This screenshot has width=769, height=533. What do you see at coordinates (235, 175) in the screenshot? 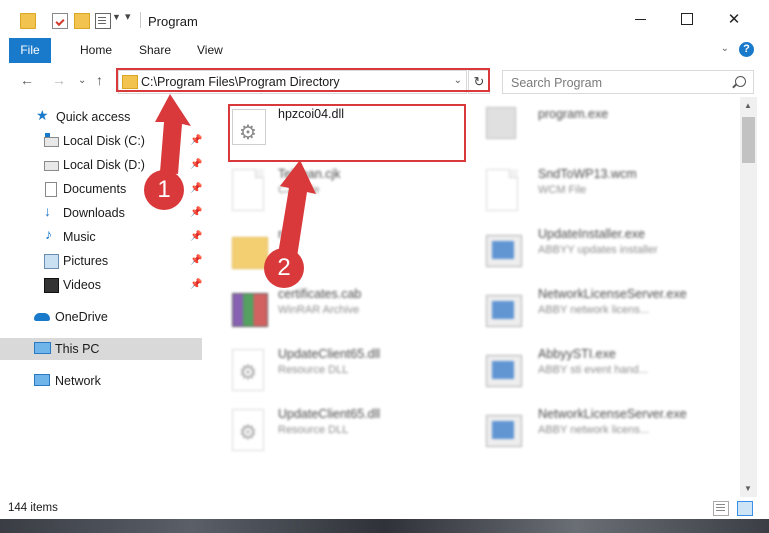
I see `annotation-arrows` at bounding box center [235, 175].